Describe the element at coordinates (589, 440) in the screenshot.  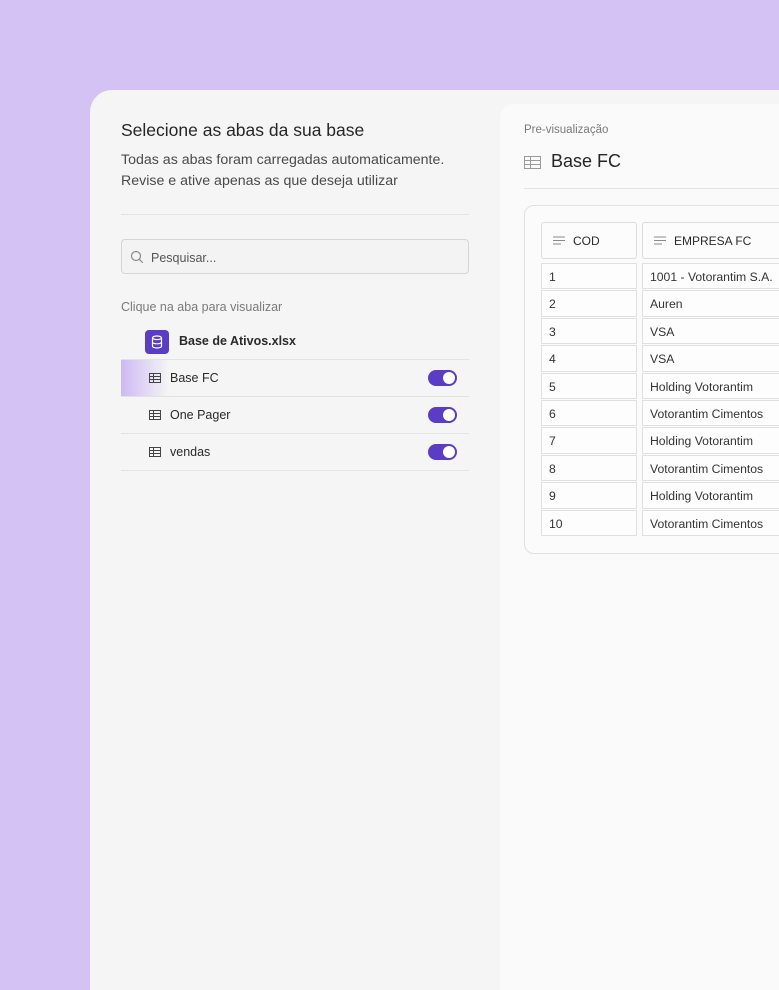
I see `table-cell: 7` at that location.